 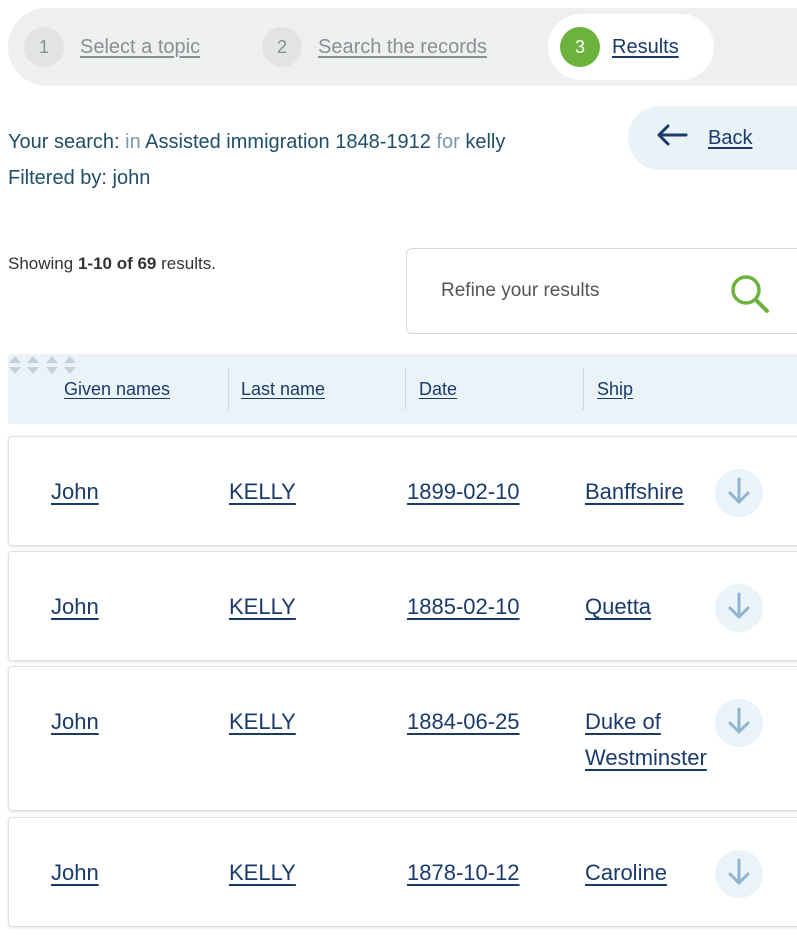 I want to click on step-number: 2, so click(x=282, y=47).